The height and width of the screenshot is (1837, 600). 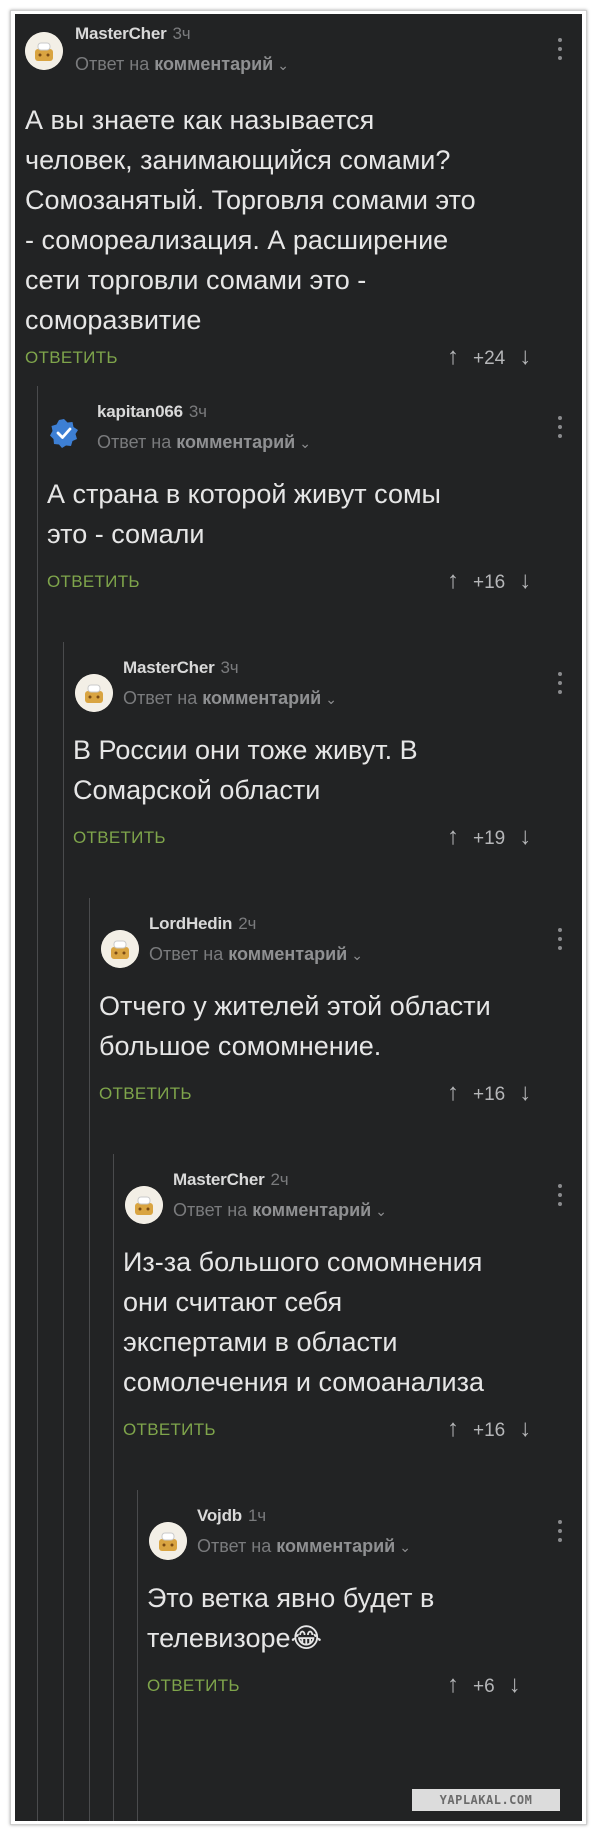 What do you see at coordinates (291, 1618) in the screenshot?
I see `comment-text: Это ветка явно будет в телевизоре😂` at bounding box center [291, 1618].